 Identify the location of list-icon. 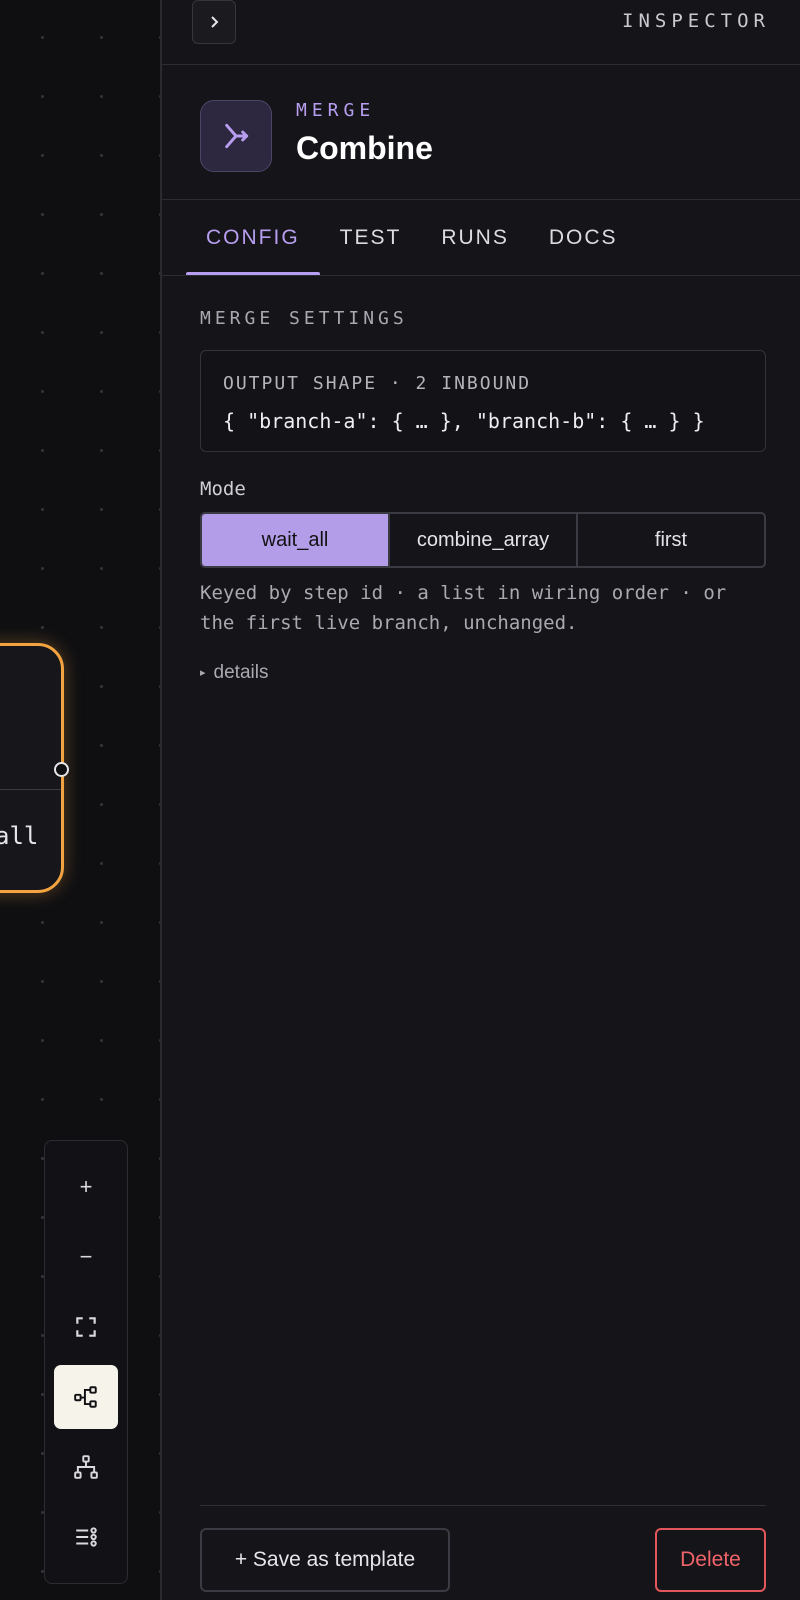
(86, 1537).